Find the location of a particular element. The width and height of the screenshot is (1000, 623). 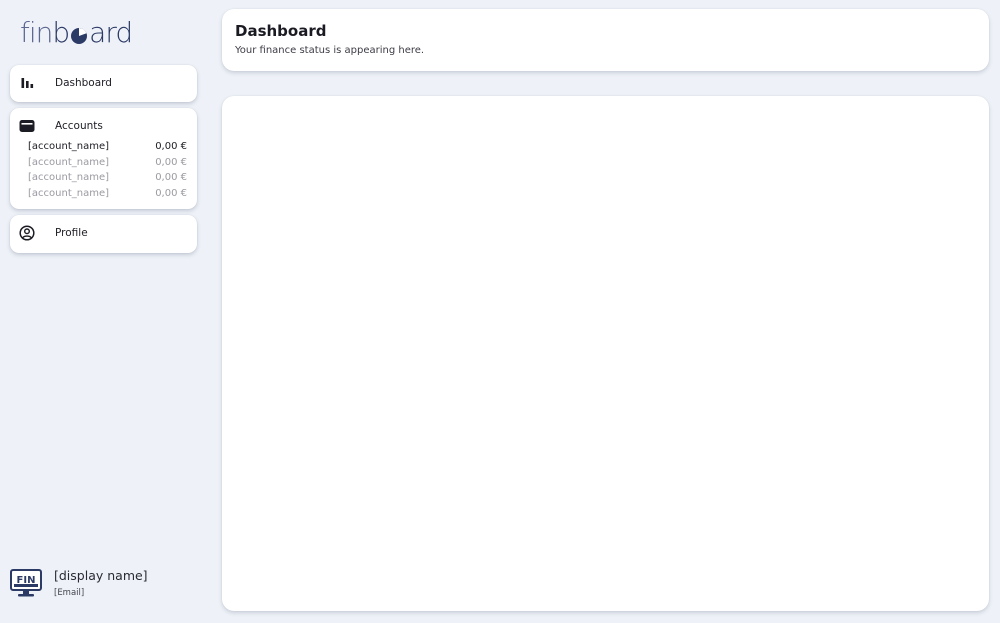

nav-profile-label: Profile is located at coordinates (71, 233).